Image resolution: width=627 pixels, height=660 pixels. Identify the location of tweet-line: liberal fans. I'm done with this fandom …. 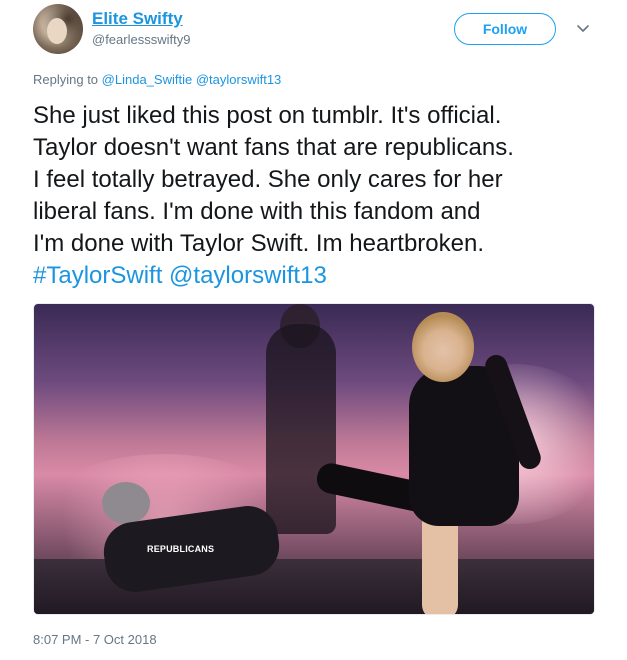
(257, 211).